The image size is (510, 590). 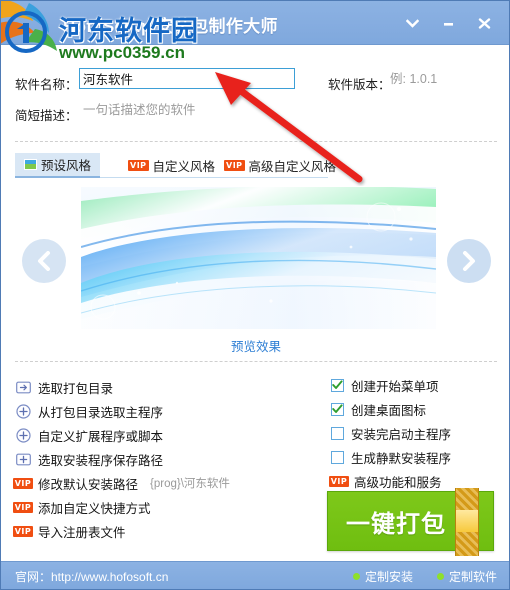 What do you see at coordinates (424, 576) in the screenshot?
I see `status-actions: 定制安装 定制软件` at bounding box center [424, 576].